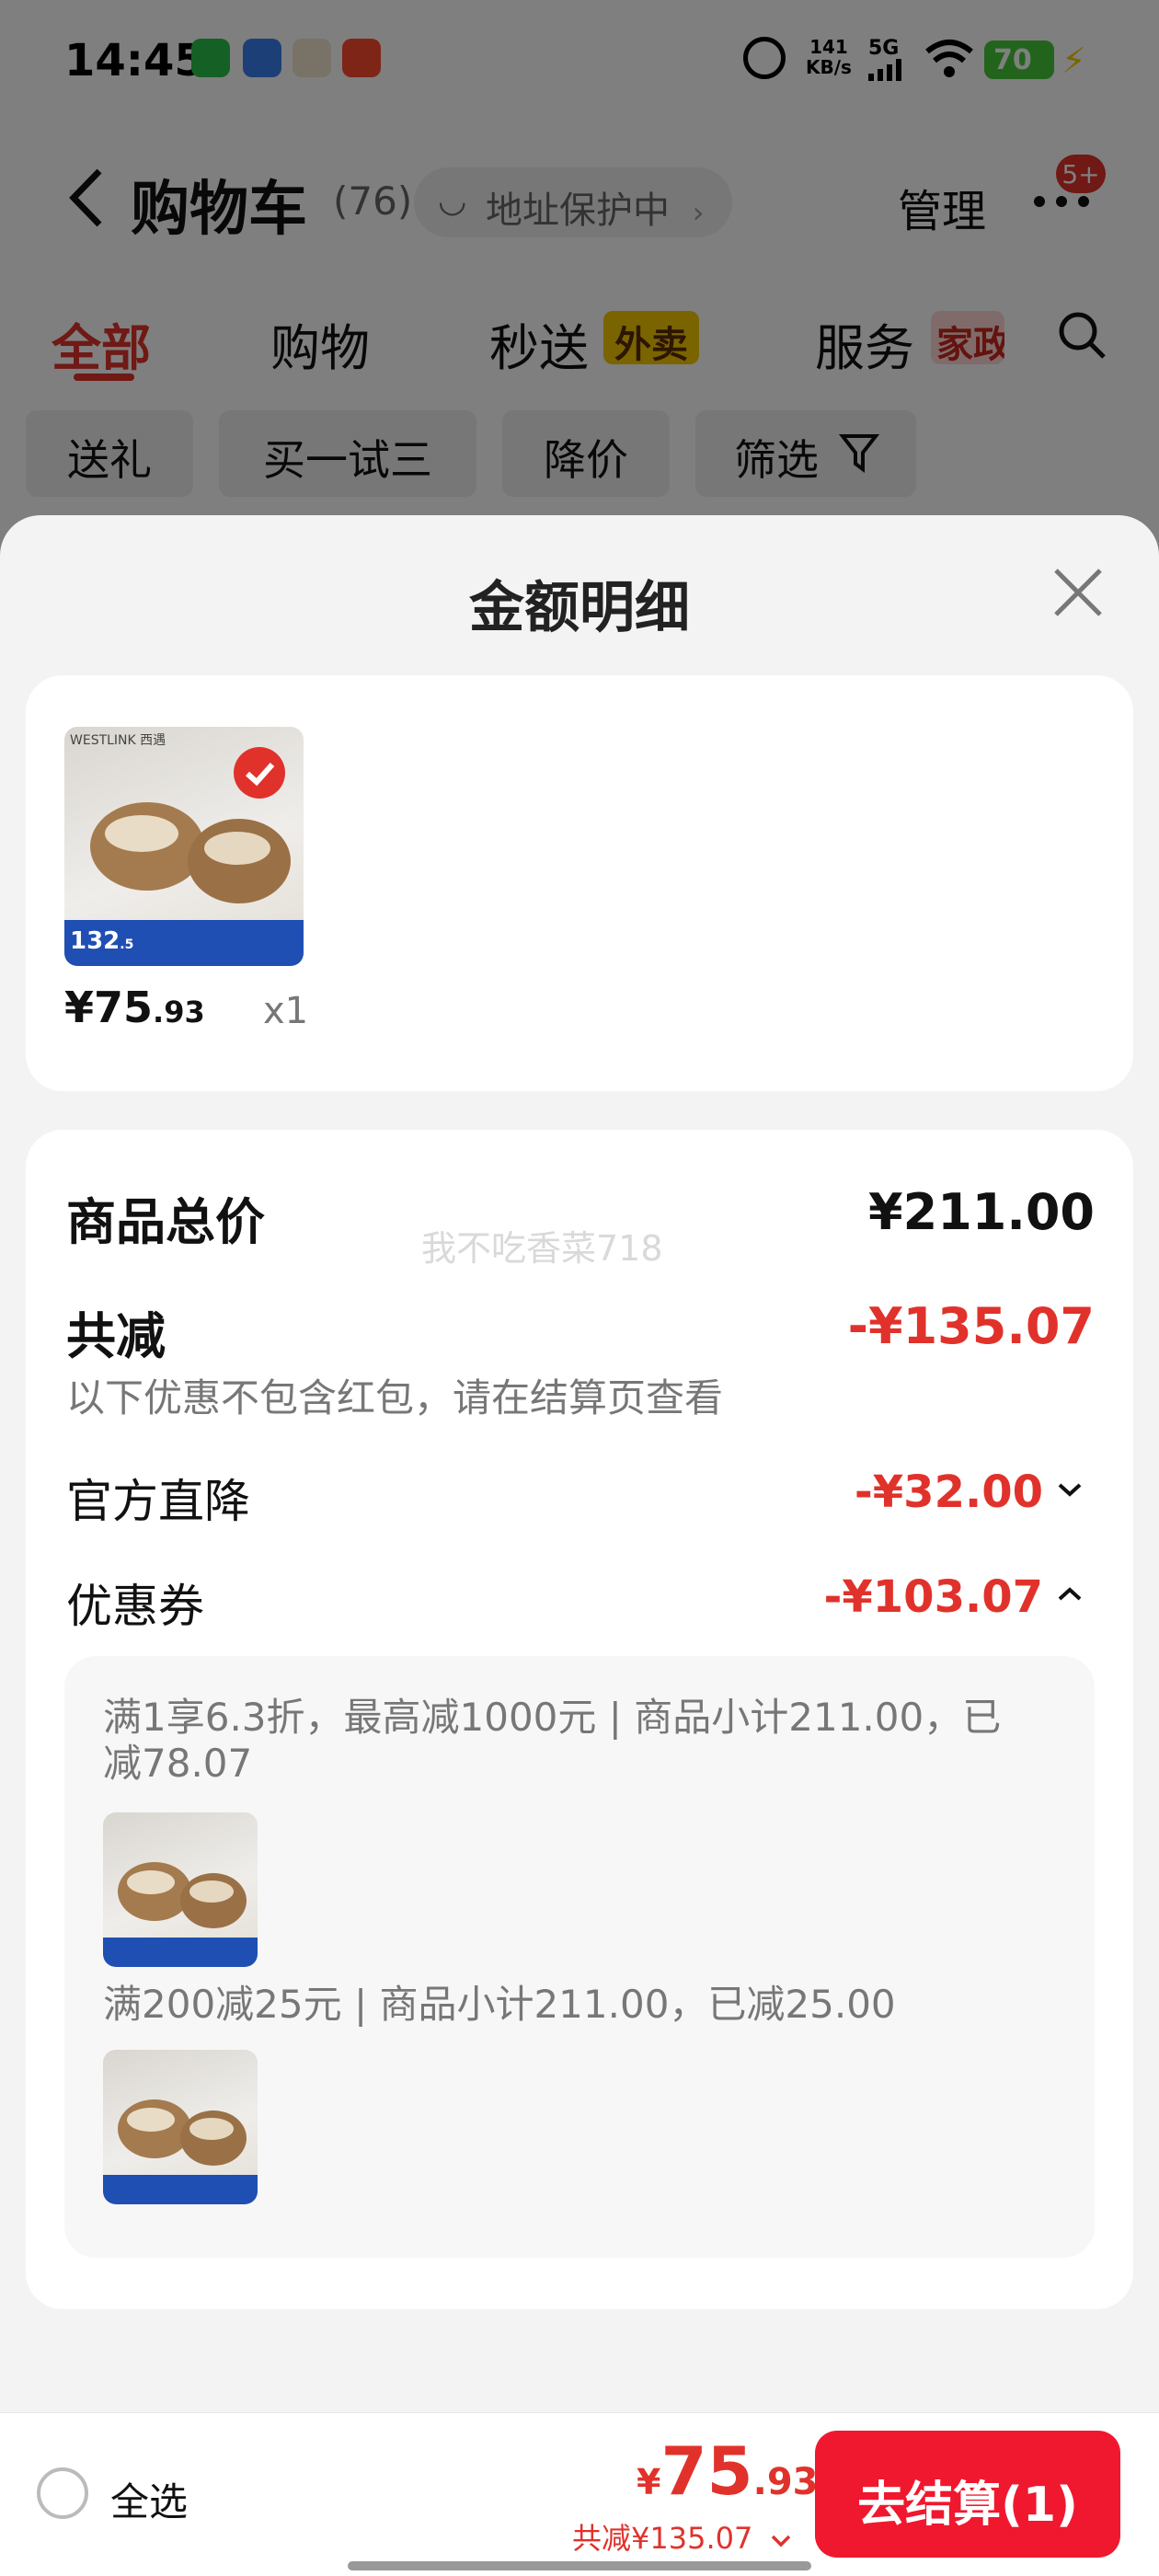 The height and width of the screenshot is (2576, 1159). Describe the element at coordinates (542, 1248) in the screenshot. I see `watermark: 我不吃香菜718` at that location.